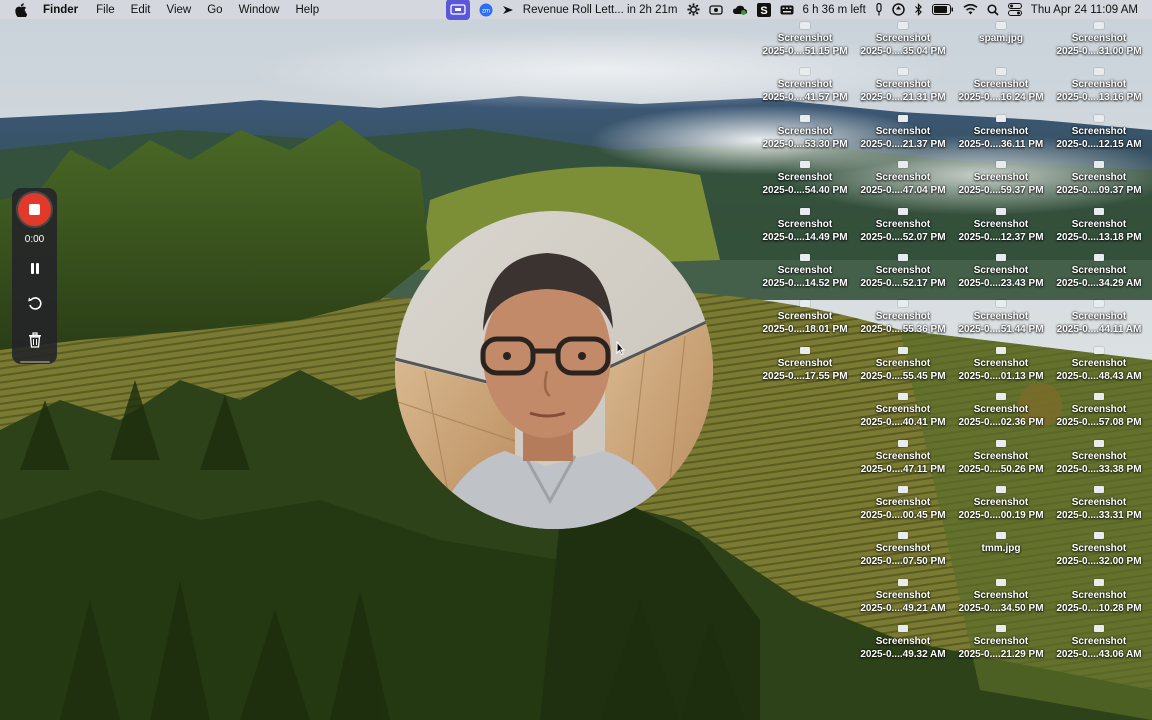  I want to click on gear-icon, so click(693, 9).